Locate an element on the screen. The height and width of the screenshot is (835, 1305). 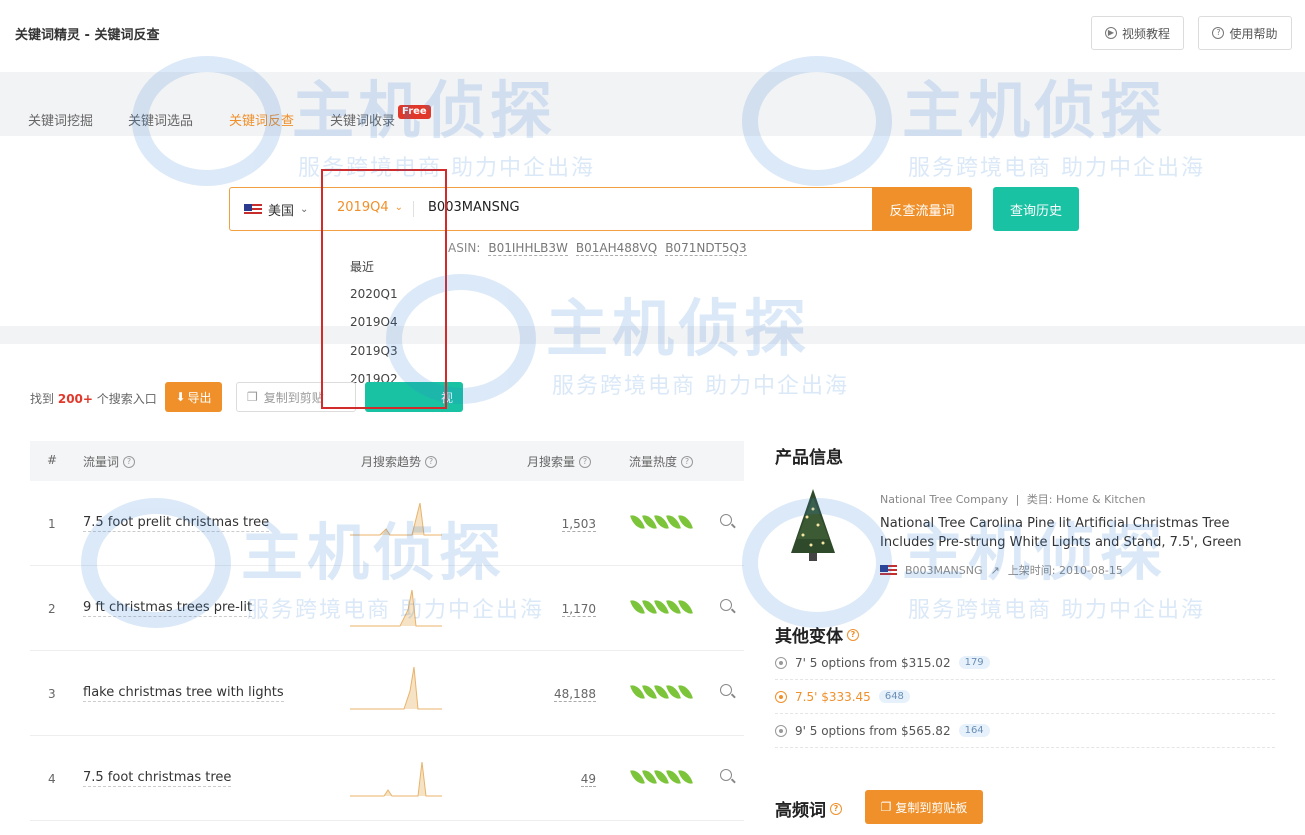
free-badge: Free is located at coordinates (414, 112).